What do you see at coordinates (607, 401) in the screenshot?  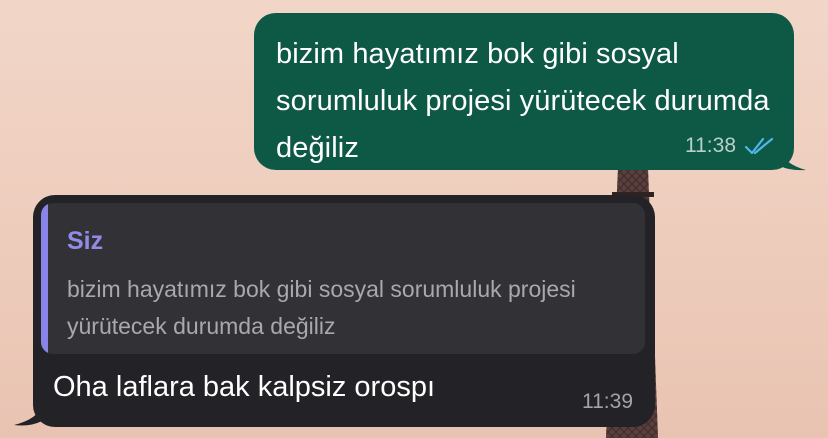 I see `incoming-message-time: 11:39` at bounding box center [607, 401].